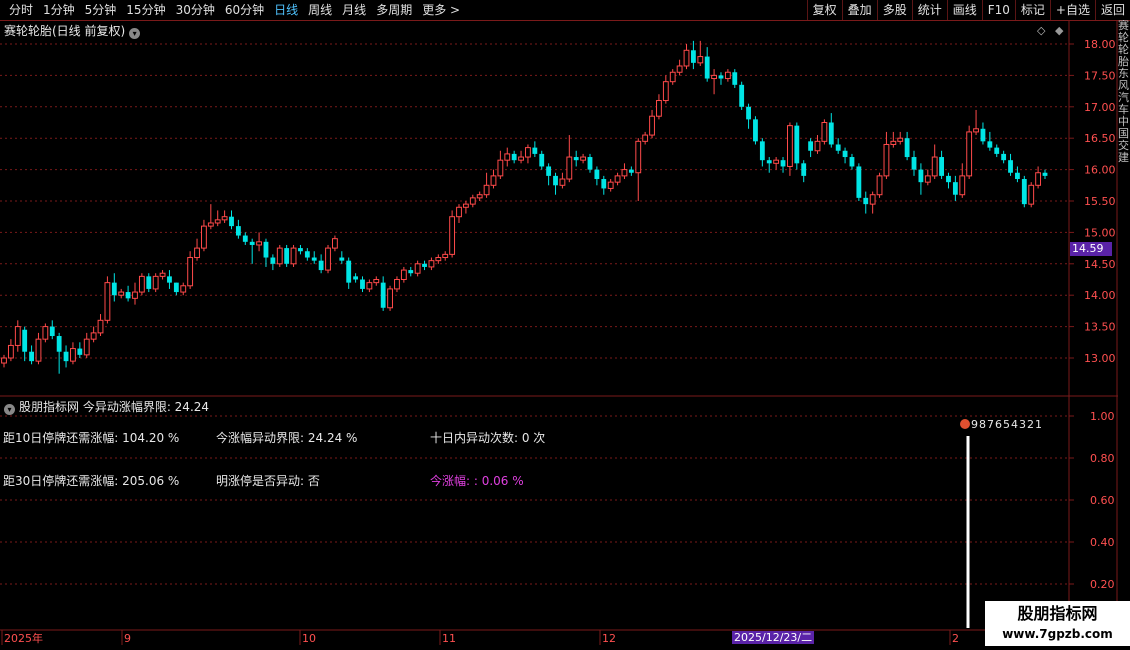 The width and height of the screenshot is (1130, 650). Describe the element at coordinates (127, 638) in the screenshot. I see `x-axis-label: 9` at that location.